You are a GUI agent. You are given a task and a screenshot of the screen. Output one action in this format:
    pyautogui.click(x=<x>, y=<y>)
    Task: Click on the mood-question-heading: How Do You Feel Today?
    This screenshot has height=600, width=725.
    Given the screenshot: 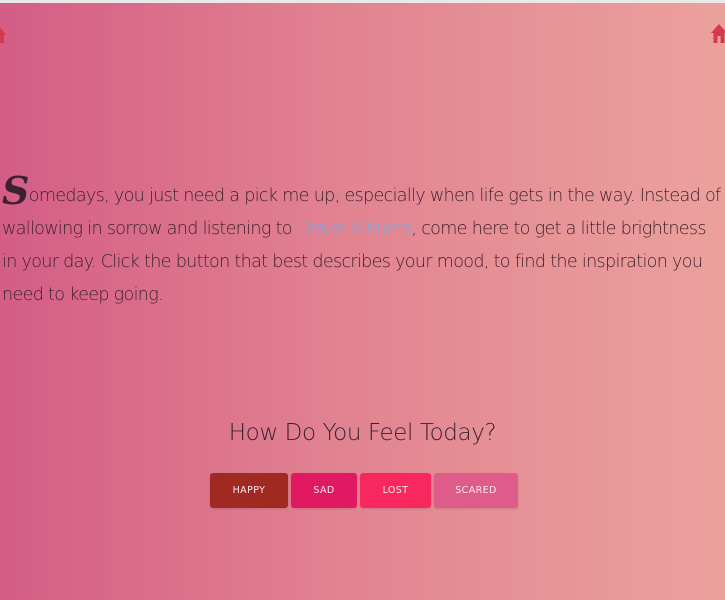 What is the action you would take?
    pyautogui.click(x=362, y=433)
    